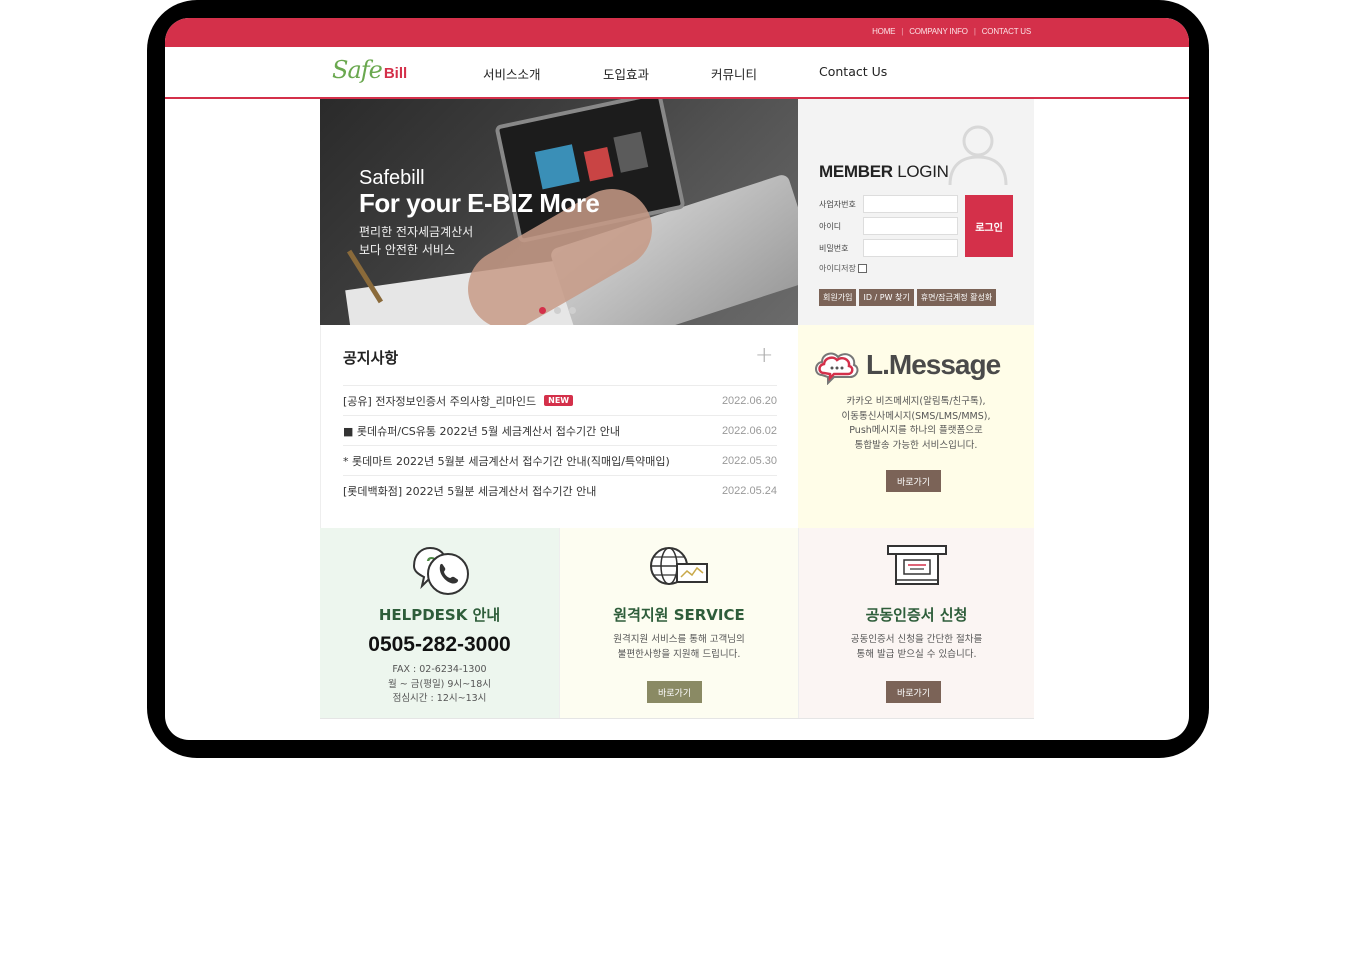 The height and width of the screenshot is (972, 1357). What do you see at coordinates (910, 204) in the screenshot?
I see `business-number-input` at bounding box center [910, 204].